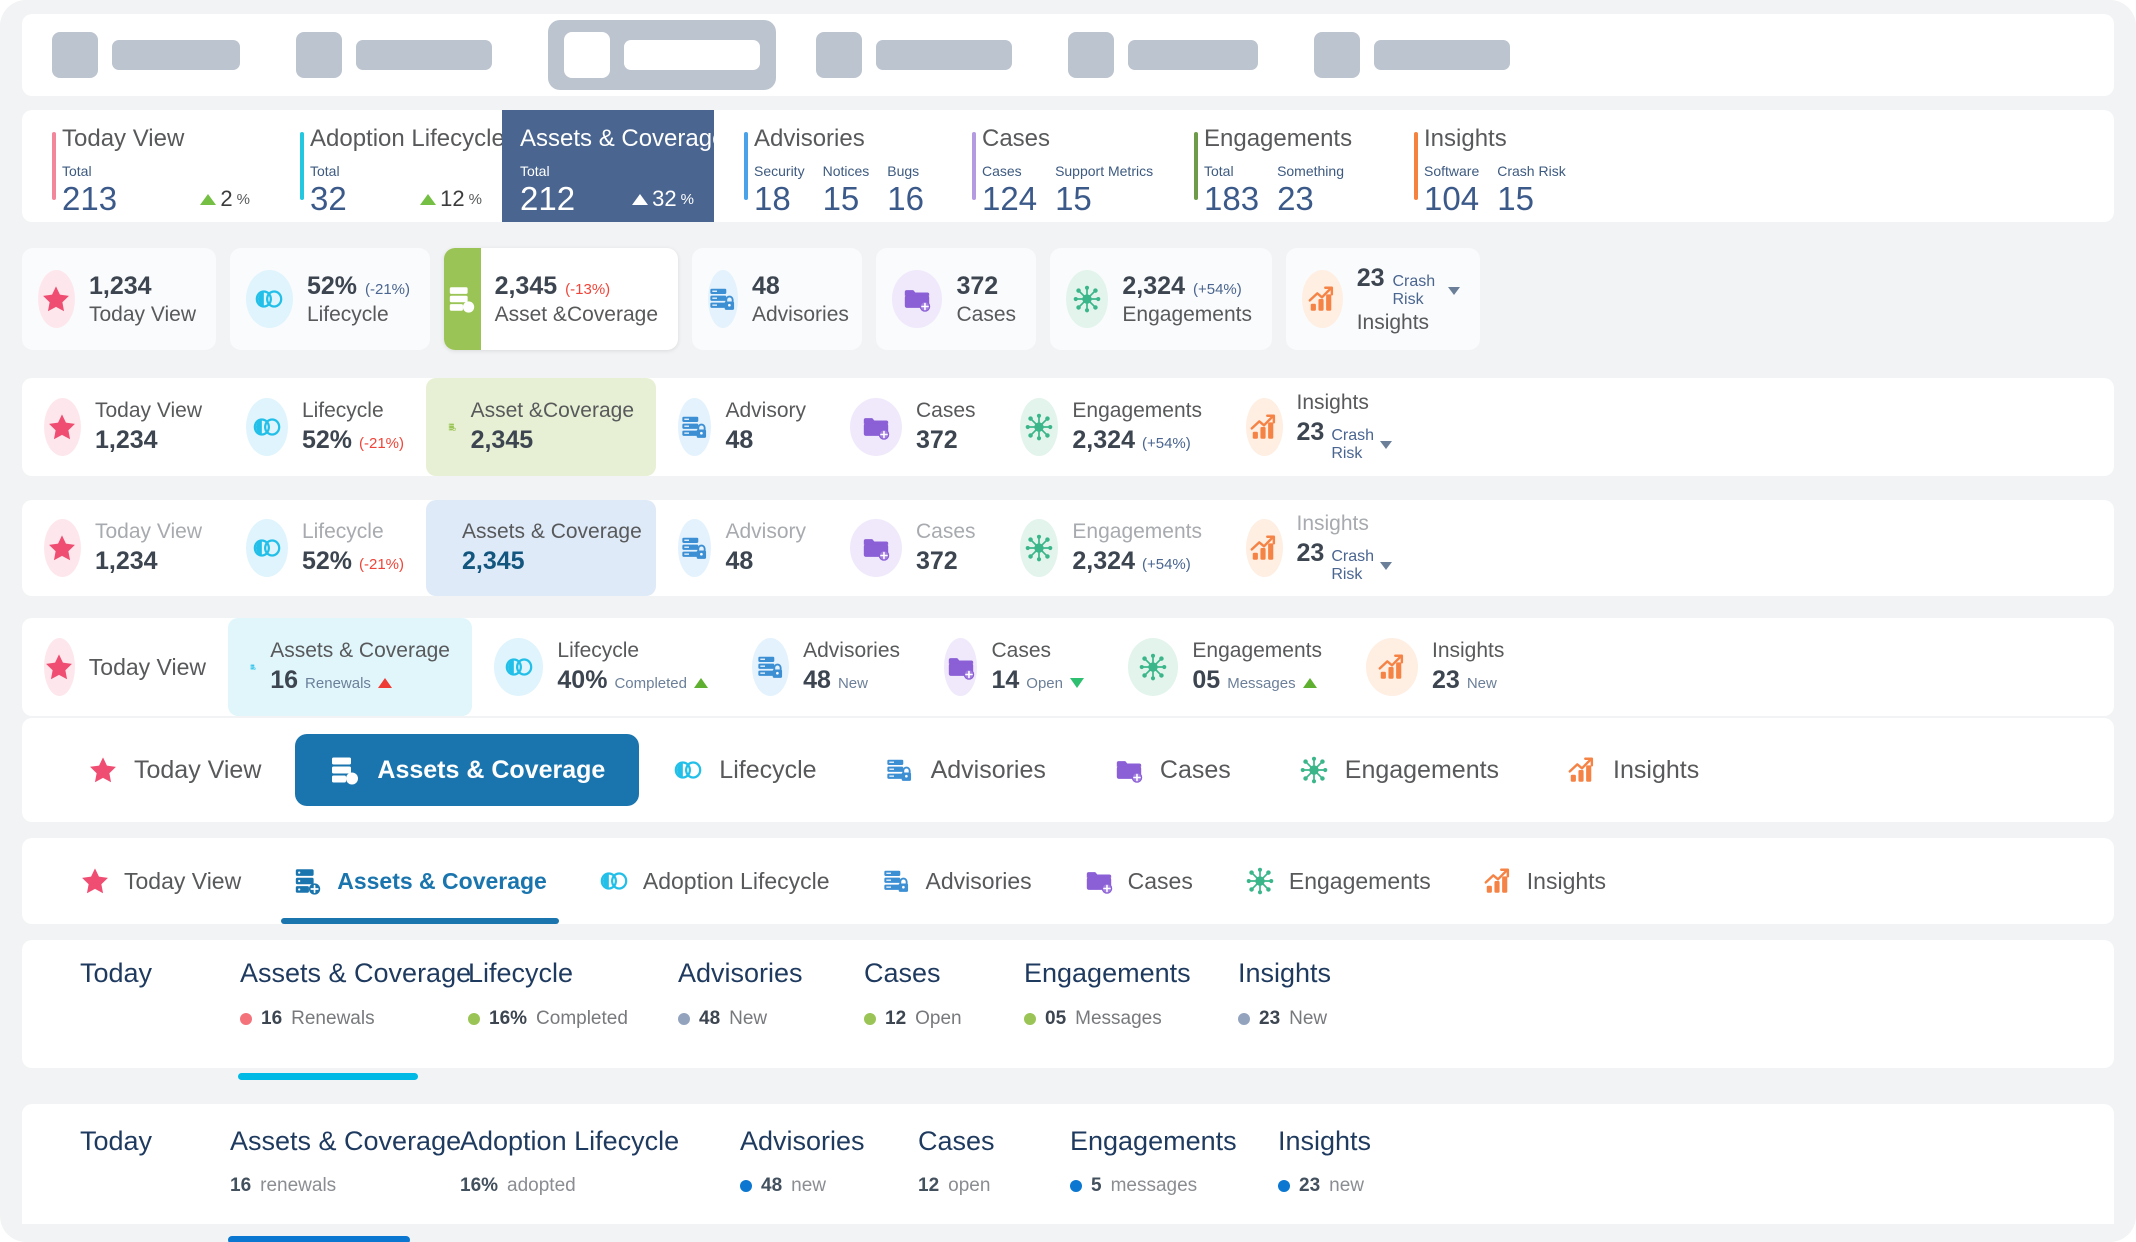 The width and height of the screenshot is (2136, 1242). Describe the element at coordinates (1310, 189) in the screenshot. I see `kpi-metric: Something 23` at that location.